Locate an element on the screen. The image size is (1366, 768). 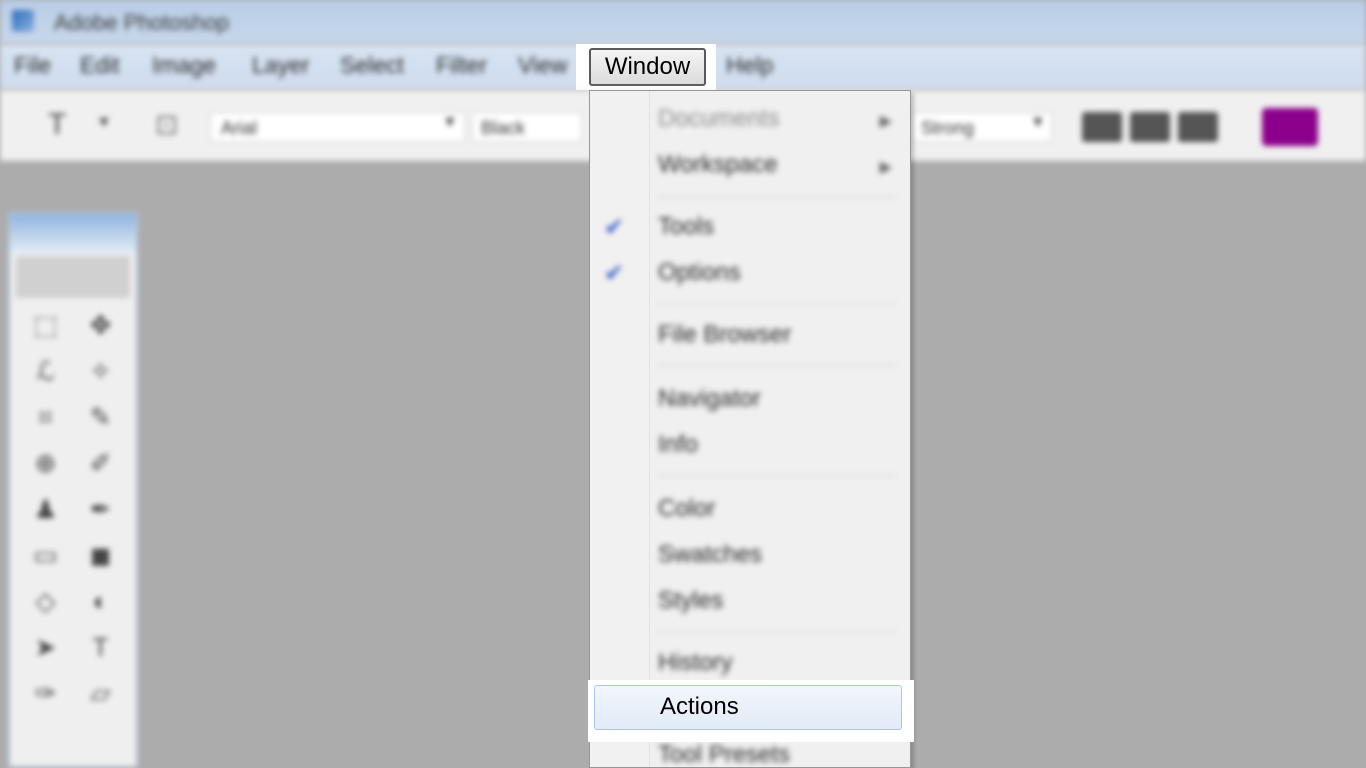
menu-edit: Edit is located at coordinates (100, 65).